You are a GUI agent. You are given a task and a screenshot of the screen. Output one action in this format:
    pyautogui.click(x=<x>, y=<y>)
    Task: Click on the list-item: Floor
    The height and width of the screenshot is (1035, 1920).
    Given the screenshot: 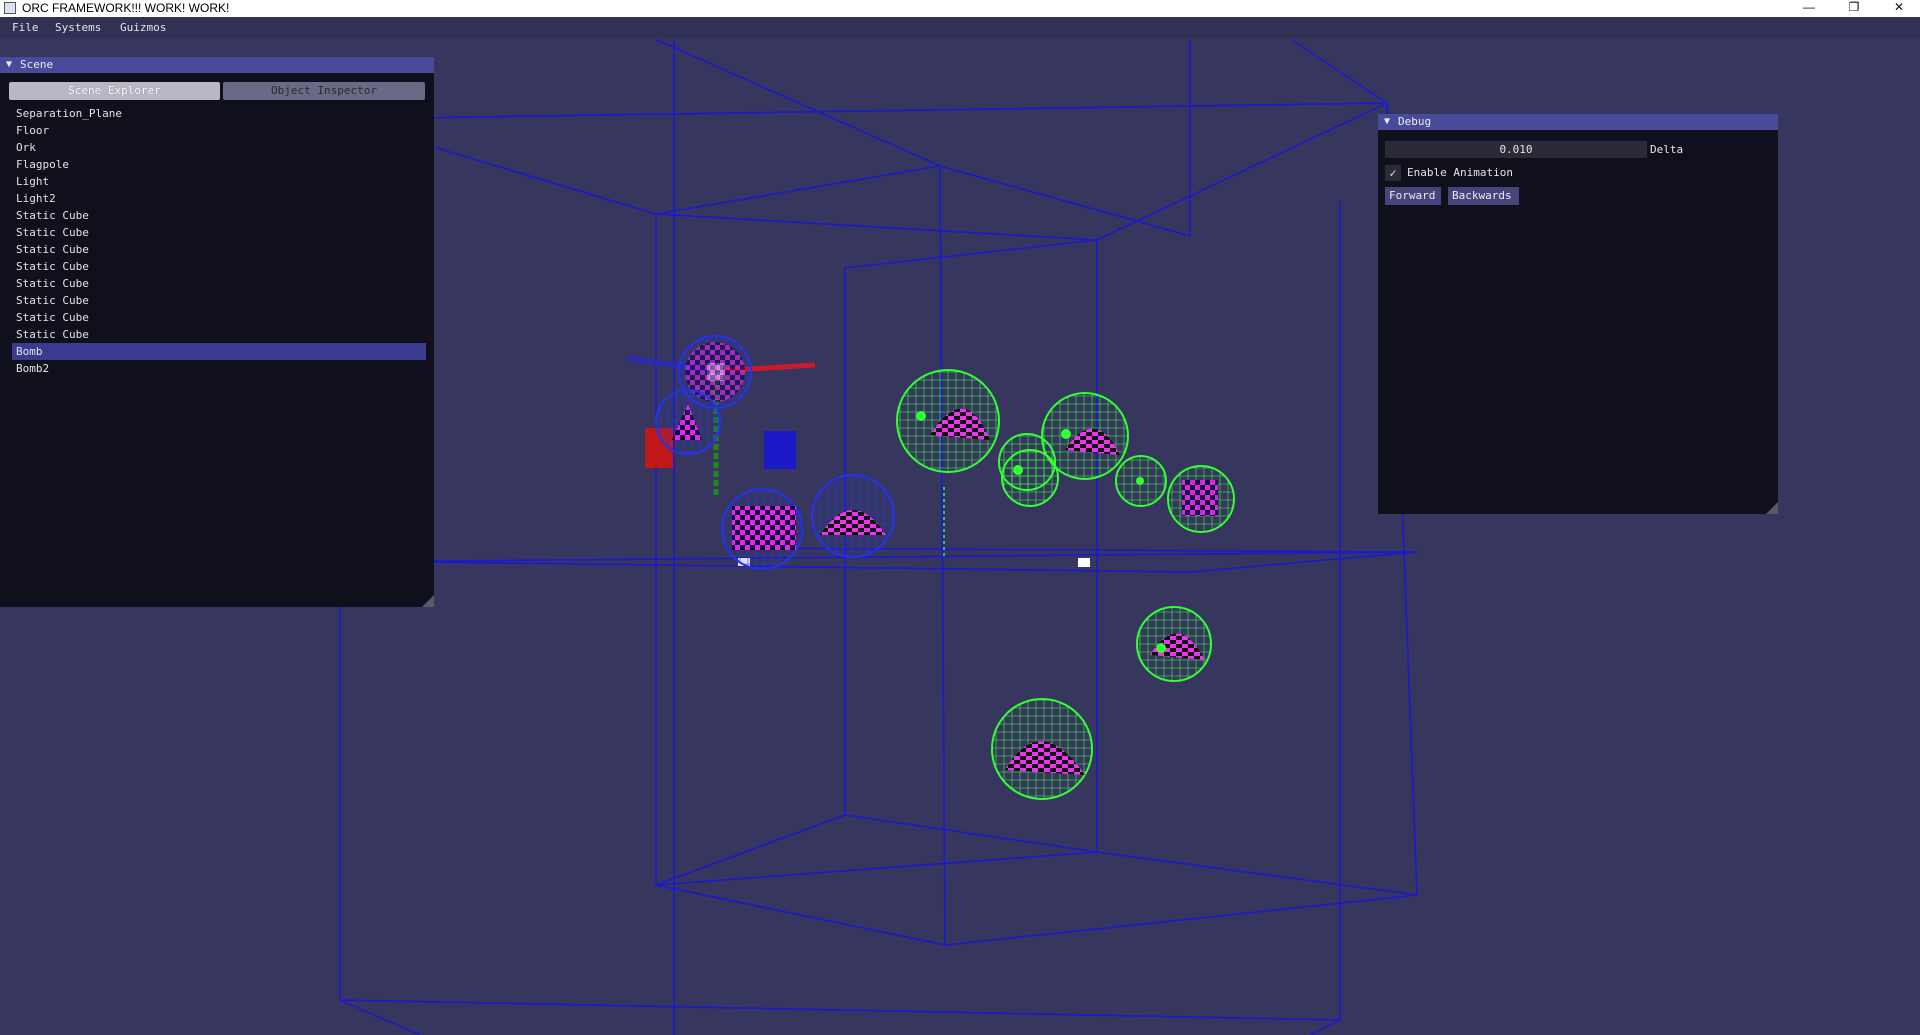 What is the action you would take?
    pyautogui.click(x=219, y=130)
    